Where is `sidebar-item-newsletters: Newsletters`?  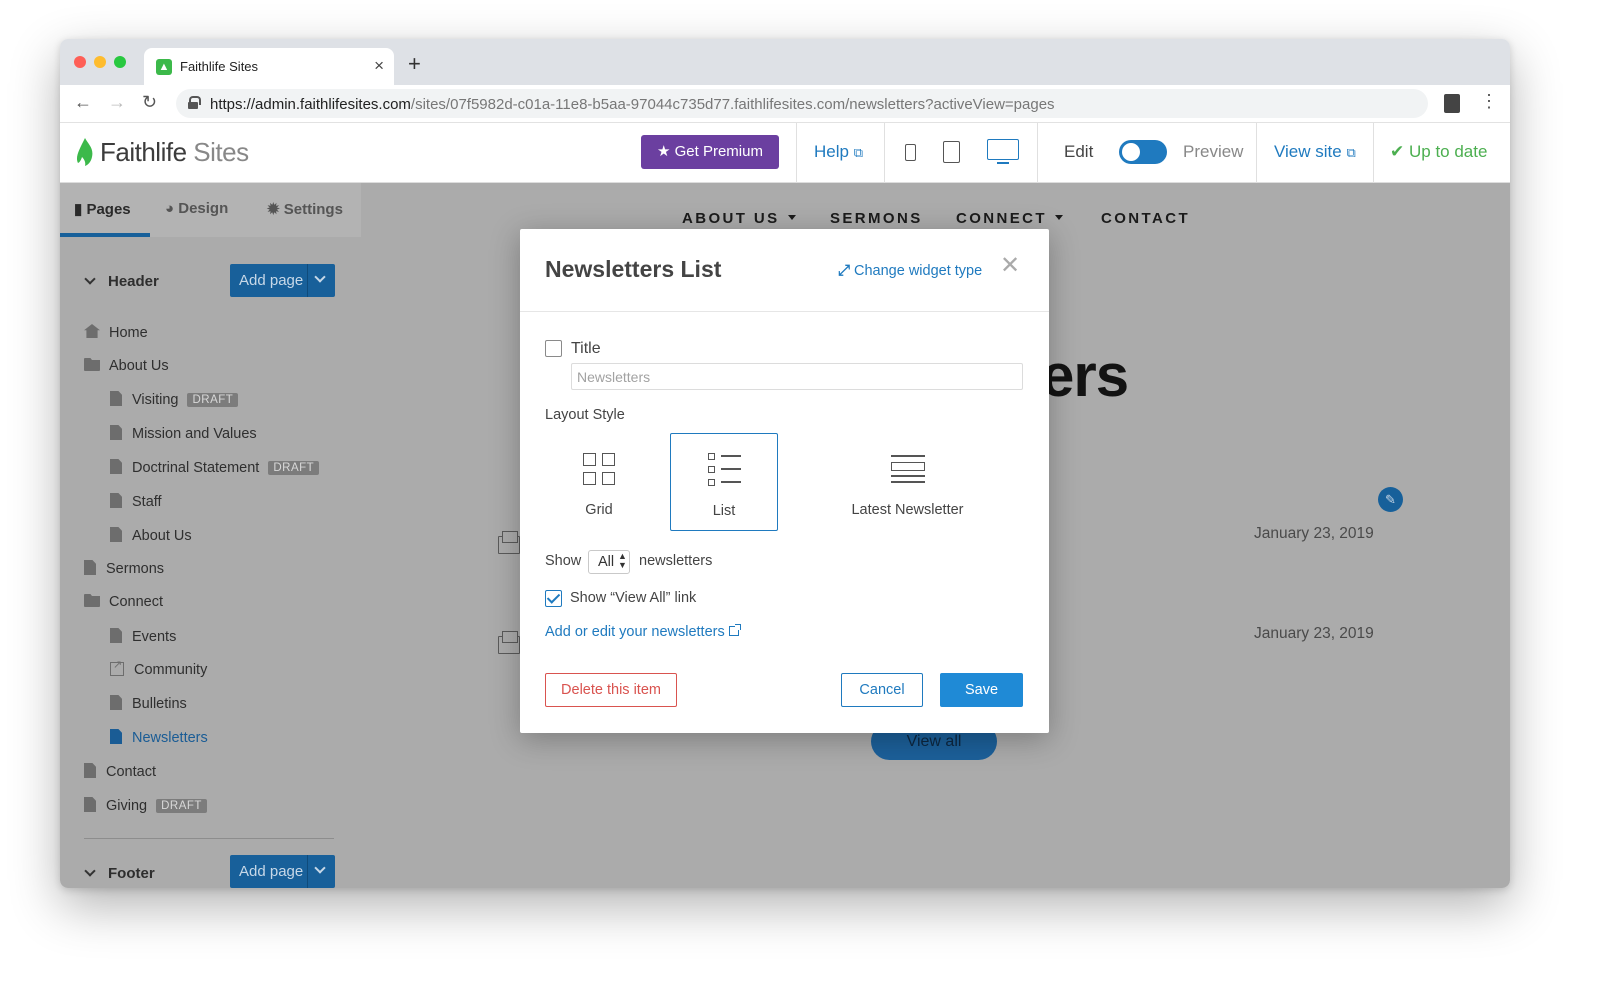 sidebar-item-newsletters: Newsletters is located at coordinates (159, 737).